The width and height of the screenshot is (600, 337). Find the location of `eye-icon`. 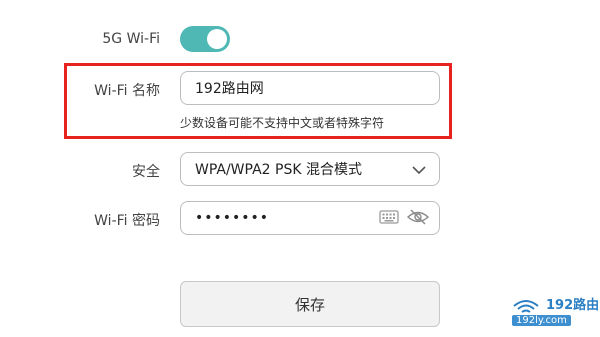

eye-icon is located at coordinates (418, 217).